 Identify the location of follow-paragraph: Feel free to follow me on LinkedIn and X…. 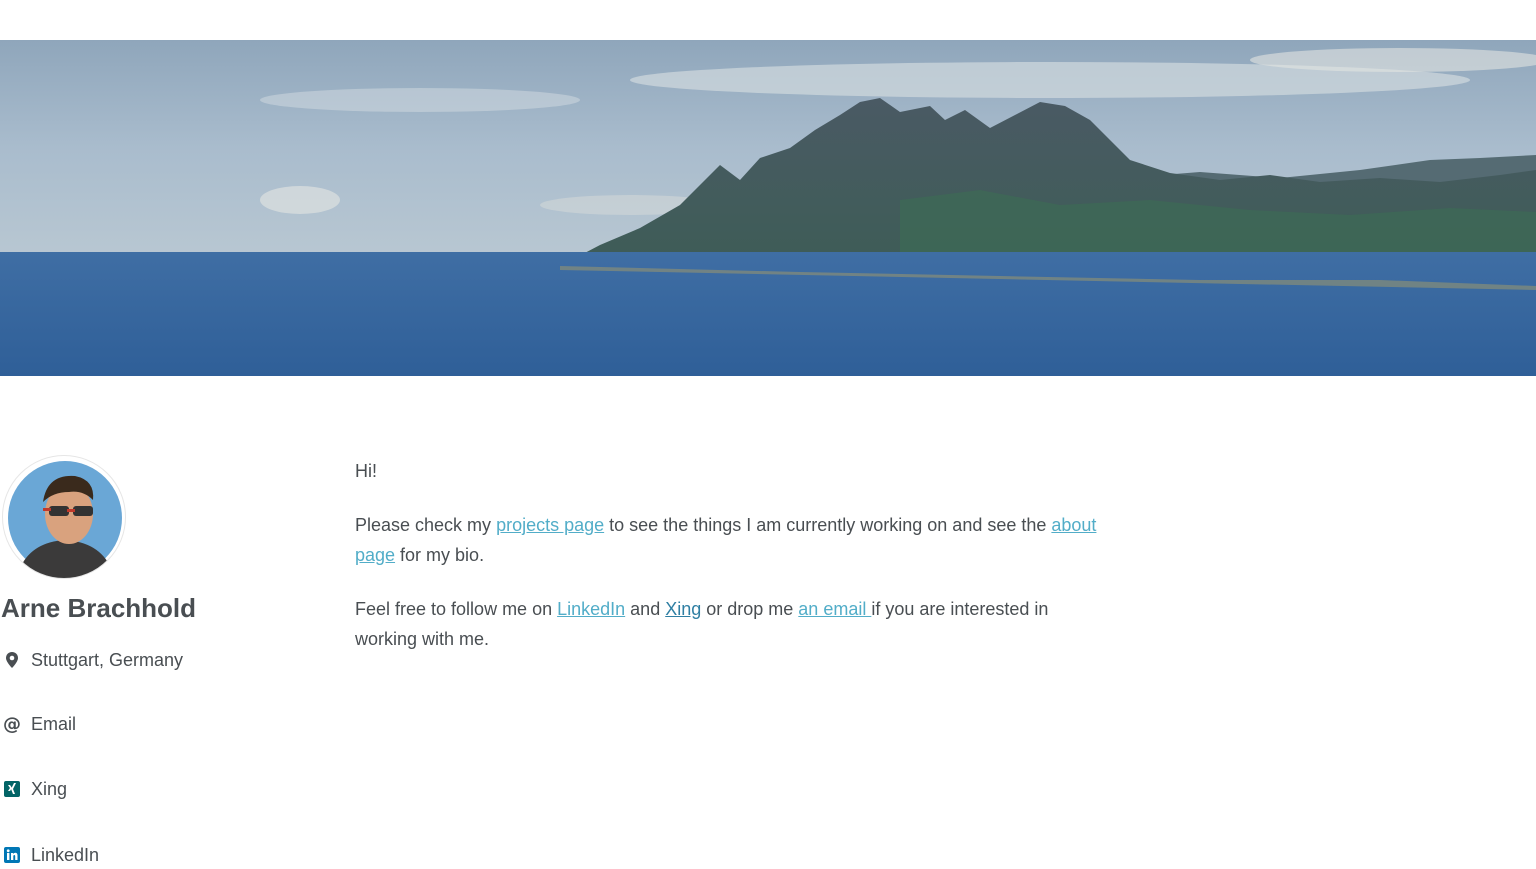
(735, 624).